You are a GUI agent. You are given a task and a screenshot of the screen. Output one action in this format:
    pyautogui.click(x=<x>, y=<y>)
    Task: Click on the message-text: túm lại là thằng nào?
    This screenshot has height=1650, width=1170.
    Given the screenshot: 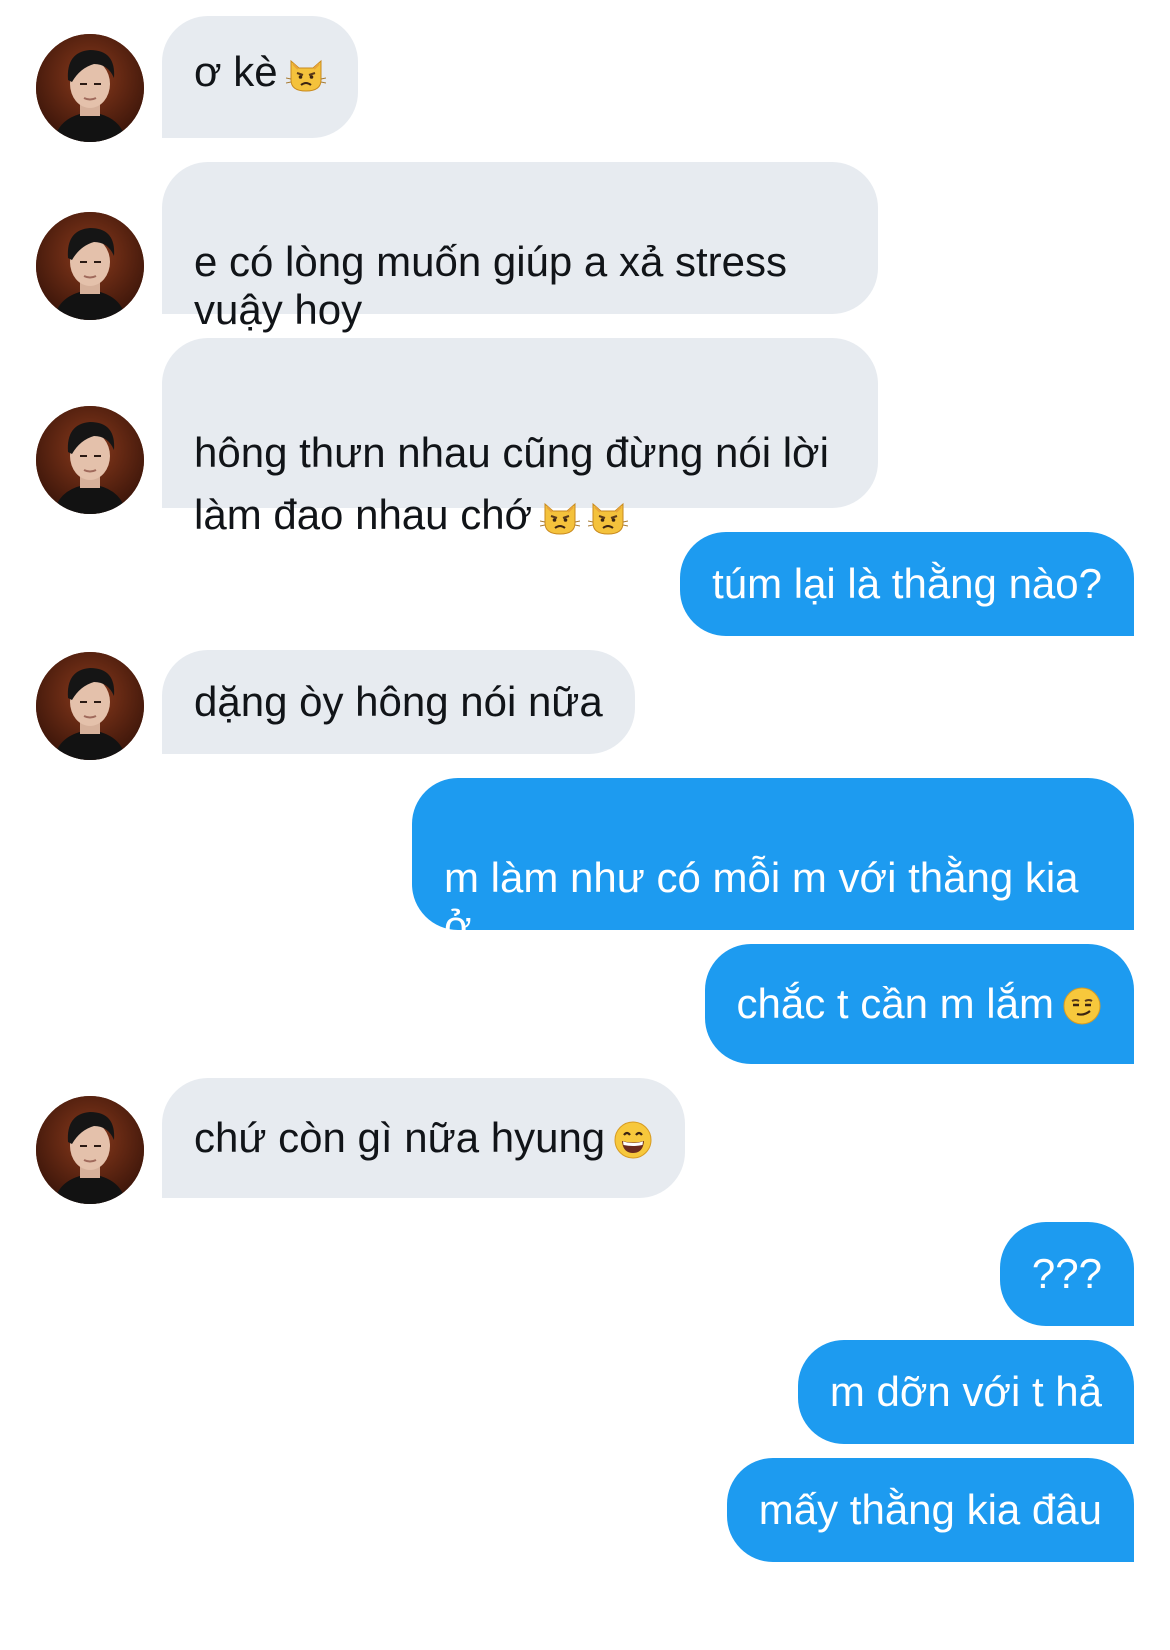 What is the action you would take?
    pyautogui.click(x=907, y=583)
    